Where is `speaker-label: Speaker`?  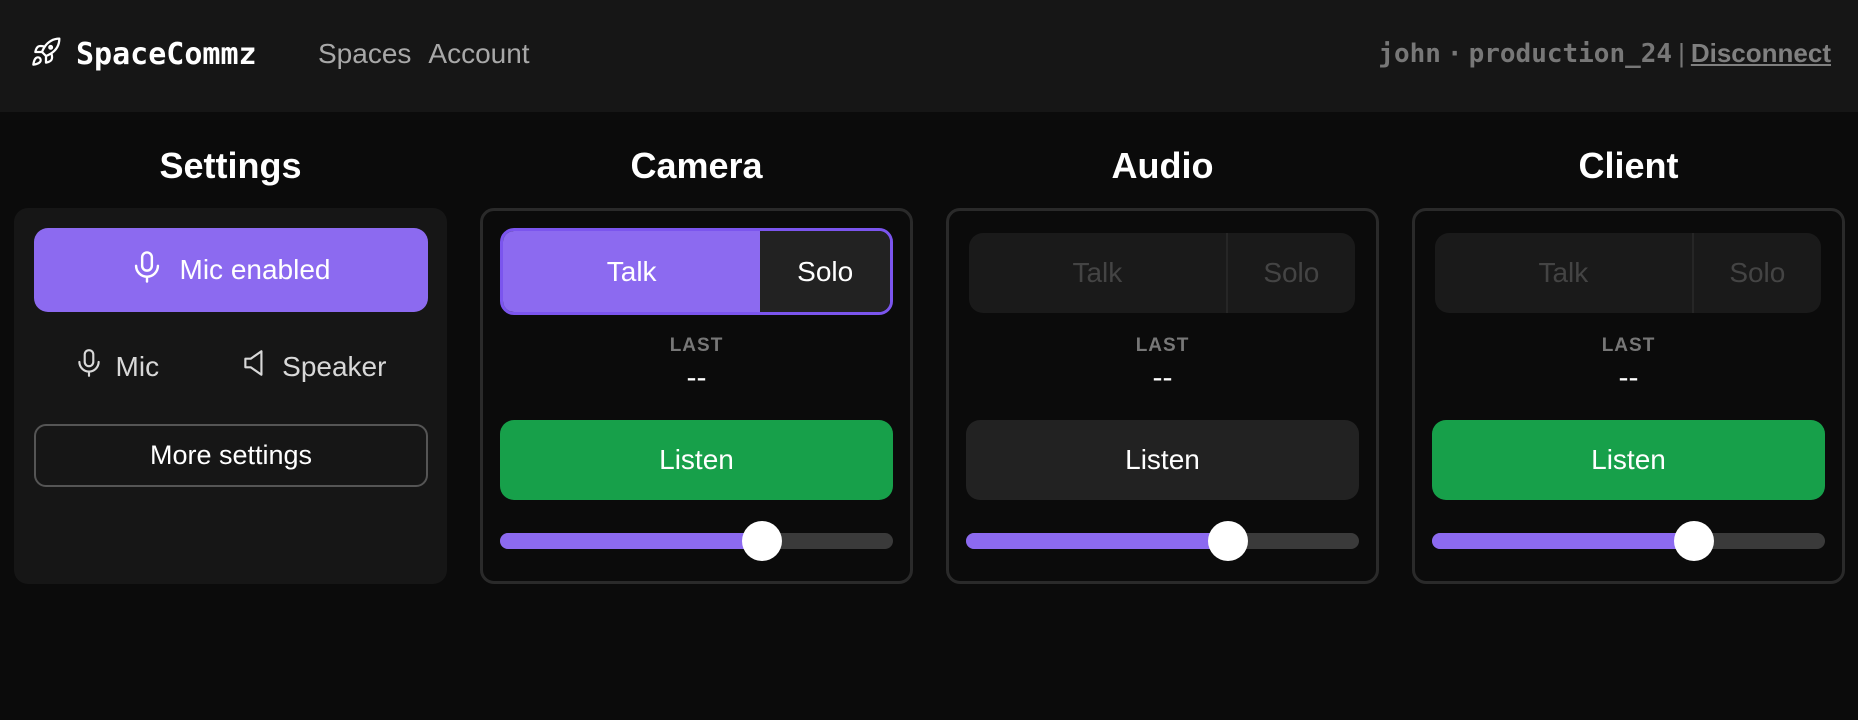 speaker-label: Speaker is located at coordinates (334, 366).